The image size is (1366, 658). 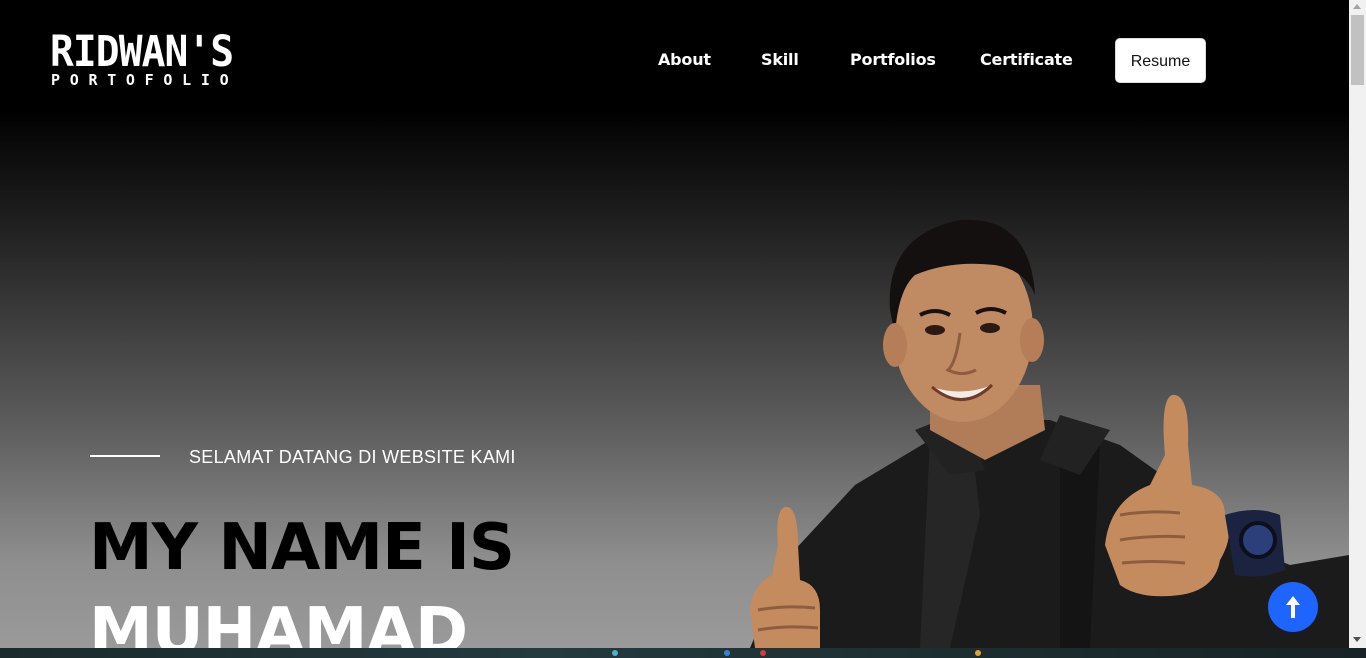 I want to click on chevron-down-icon, so click(x=1357, y=639).